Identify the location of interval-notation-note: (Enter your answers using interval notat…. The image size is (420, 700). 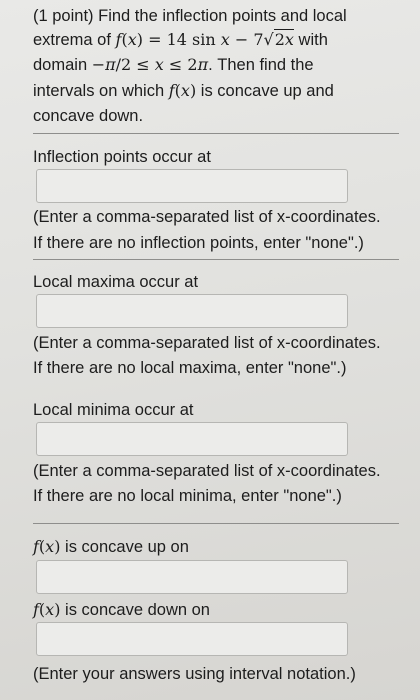
(194, 674).